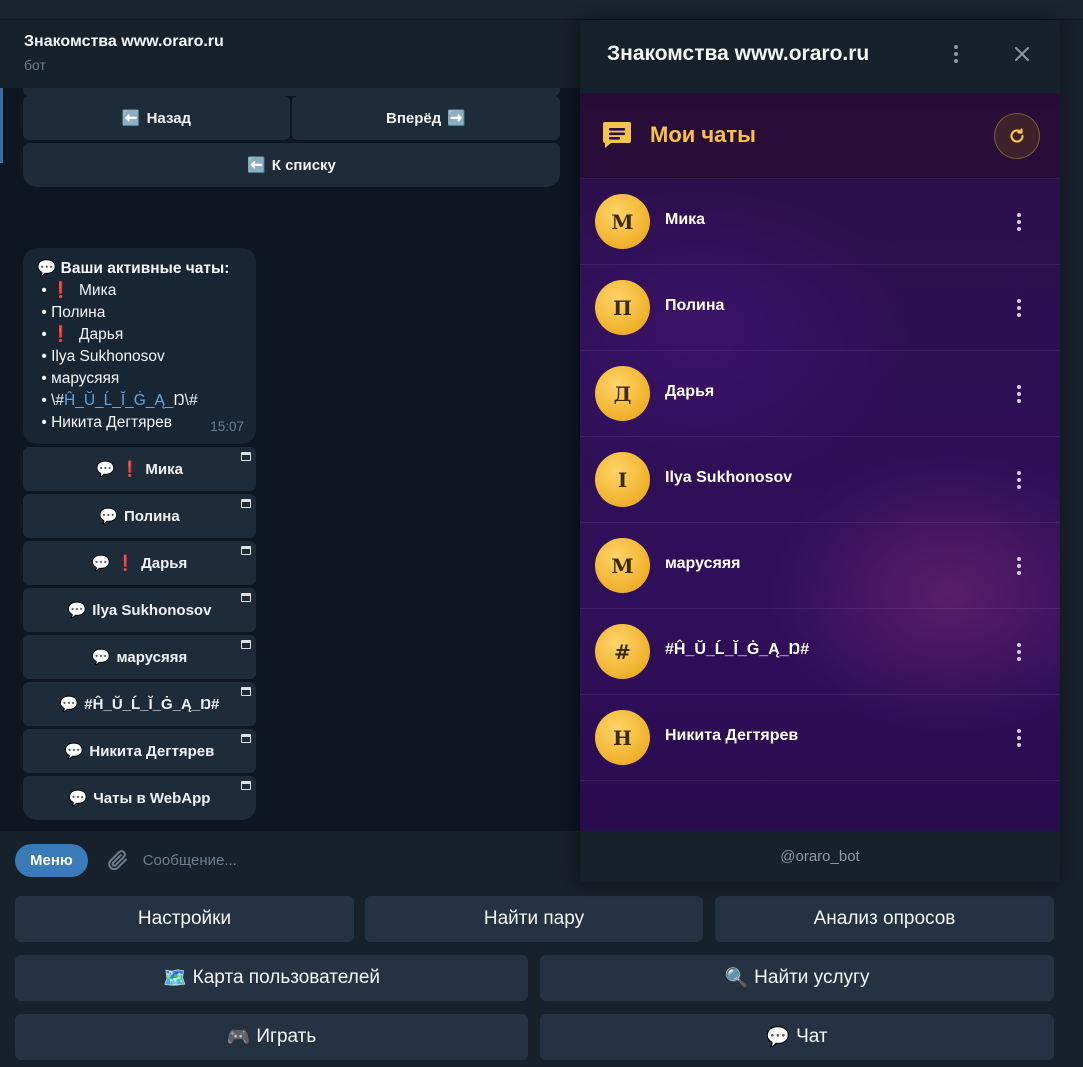 This screenshot has width=1083, height=1067. I want to click on chat-button: 💬 ❗ Мика, so click(139, 469).